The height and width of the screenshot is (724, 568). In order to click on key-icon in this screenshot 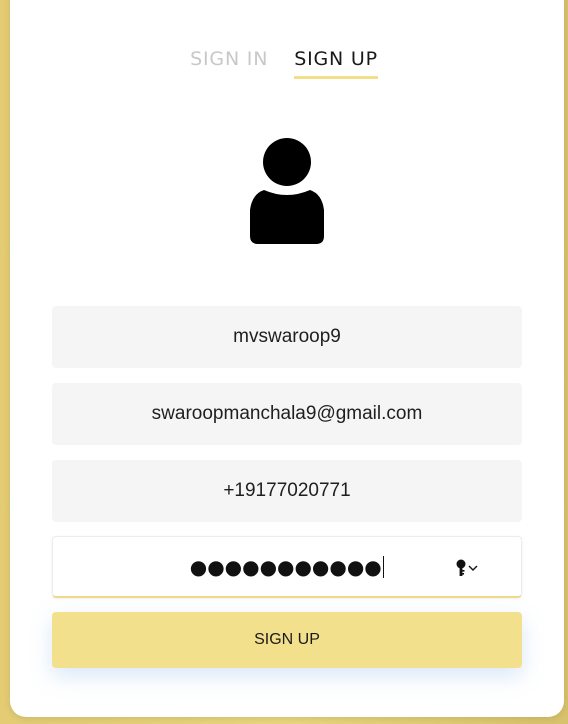, I will do `click(461, 567)`.